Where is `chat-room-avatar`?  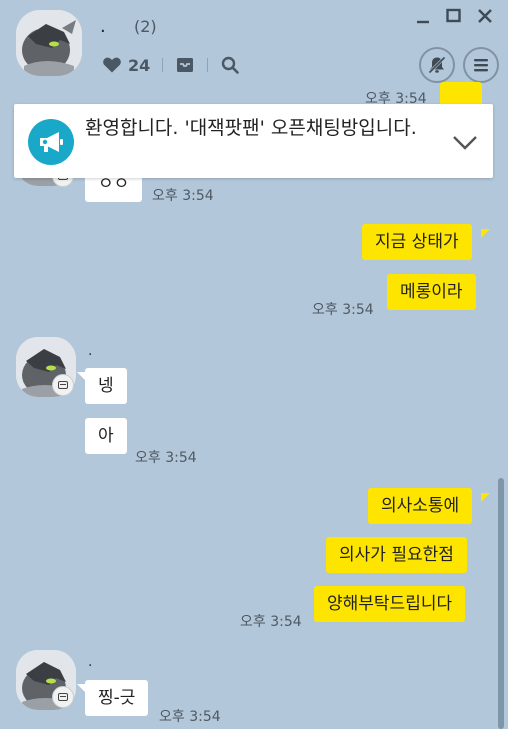
chat-room-avatar is located at coordinates (49, 43).